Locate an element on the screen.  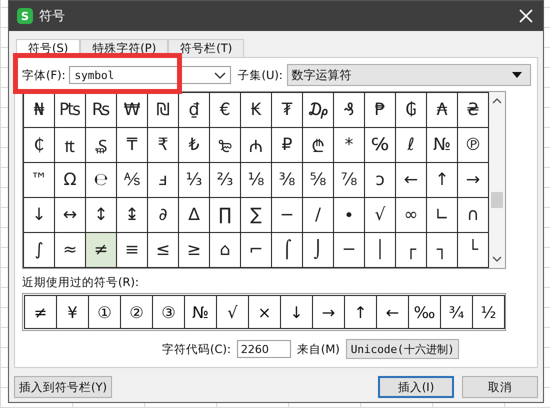
symbol-cell: ↔ is located at coordinates (70, 215).